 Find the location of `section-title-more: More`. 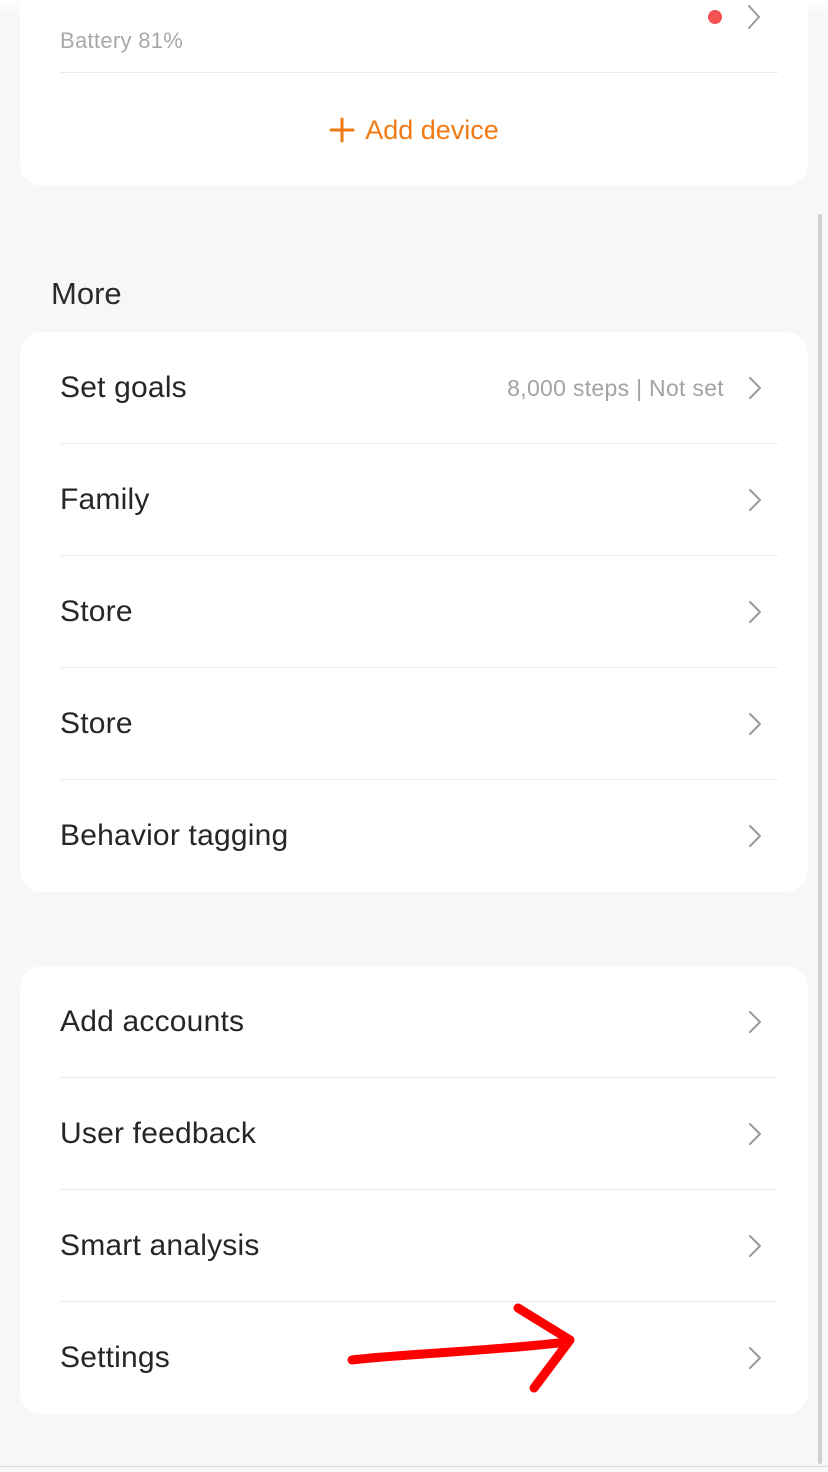

section-title-more: More is located at coordinates (86, 293).